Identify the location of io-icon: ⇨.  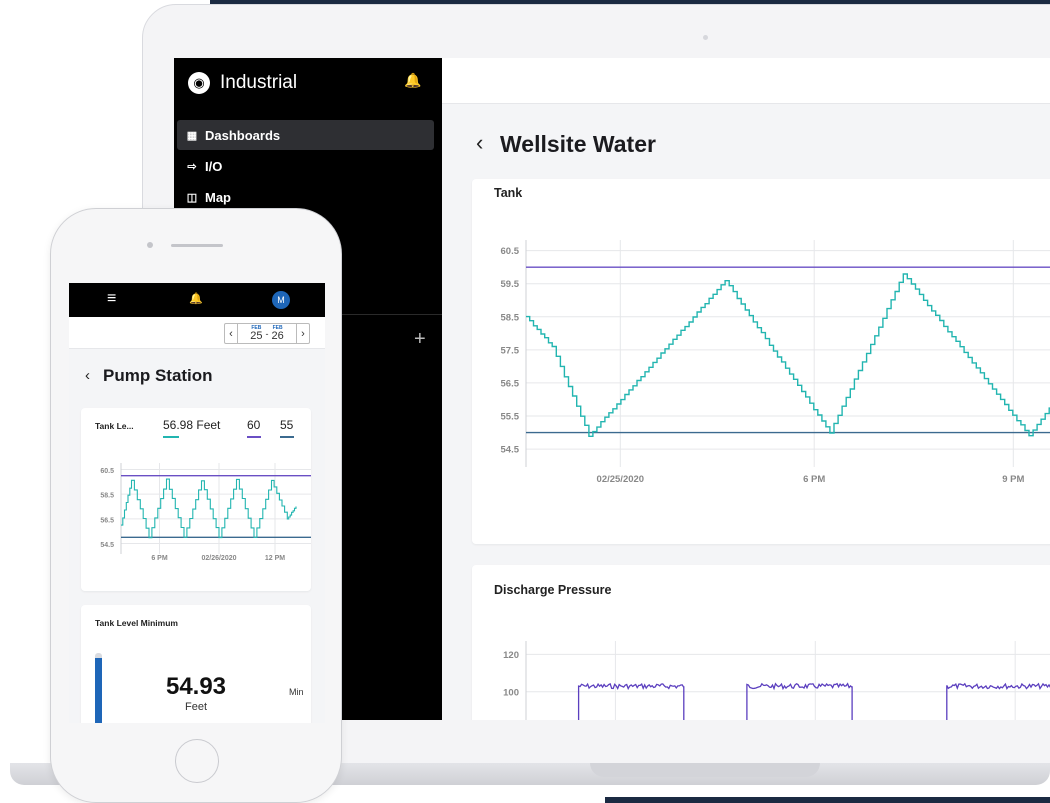
(192, 166).